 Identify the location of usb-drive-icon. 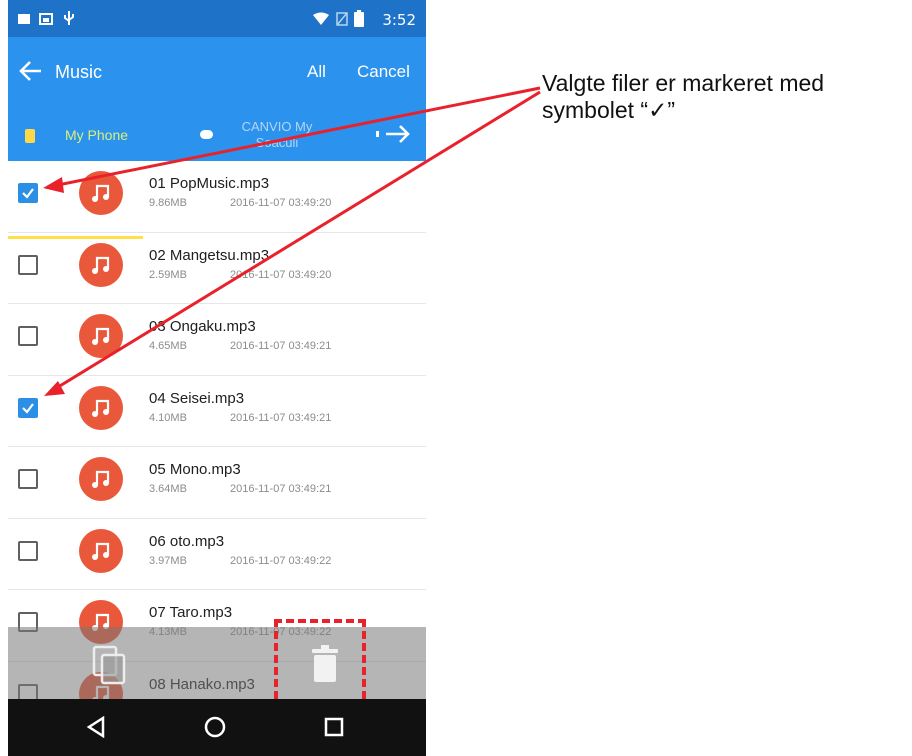
(206, 134).